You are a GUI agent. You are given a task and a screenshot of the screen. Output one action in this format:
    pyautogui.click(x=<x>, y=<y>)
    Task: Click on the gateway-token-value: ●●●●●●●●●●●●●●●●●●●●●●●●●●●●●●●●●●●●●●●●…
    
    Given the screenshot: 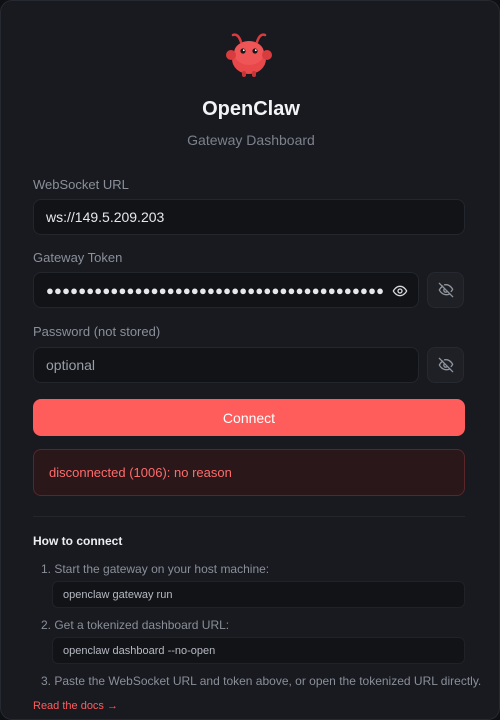 What is the action you would take?
    pyautogui.click(x=215, y=290)
    